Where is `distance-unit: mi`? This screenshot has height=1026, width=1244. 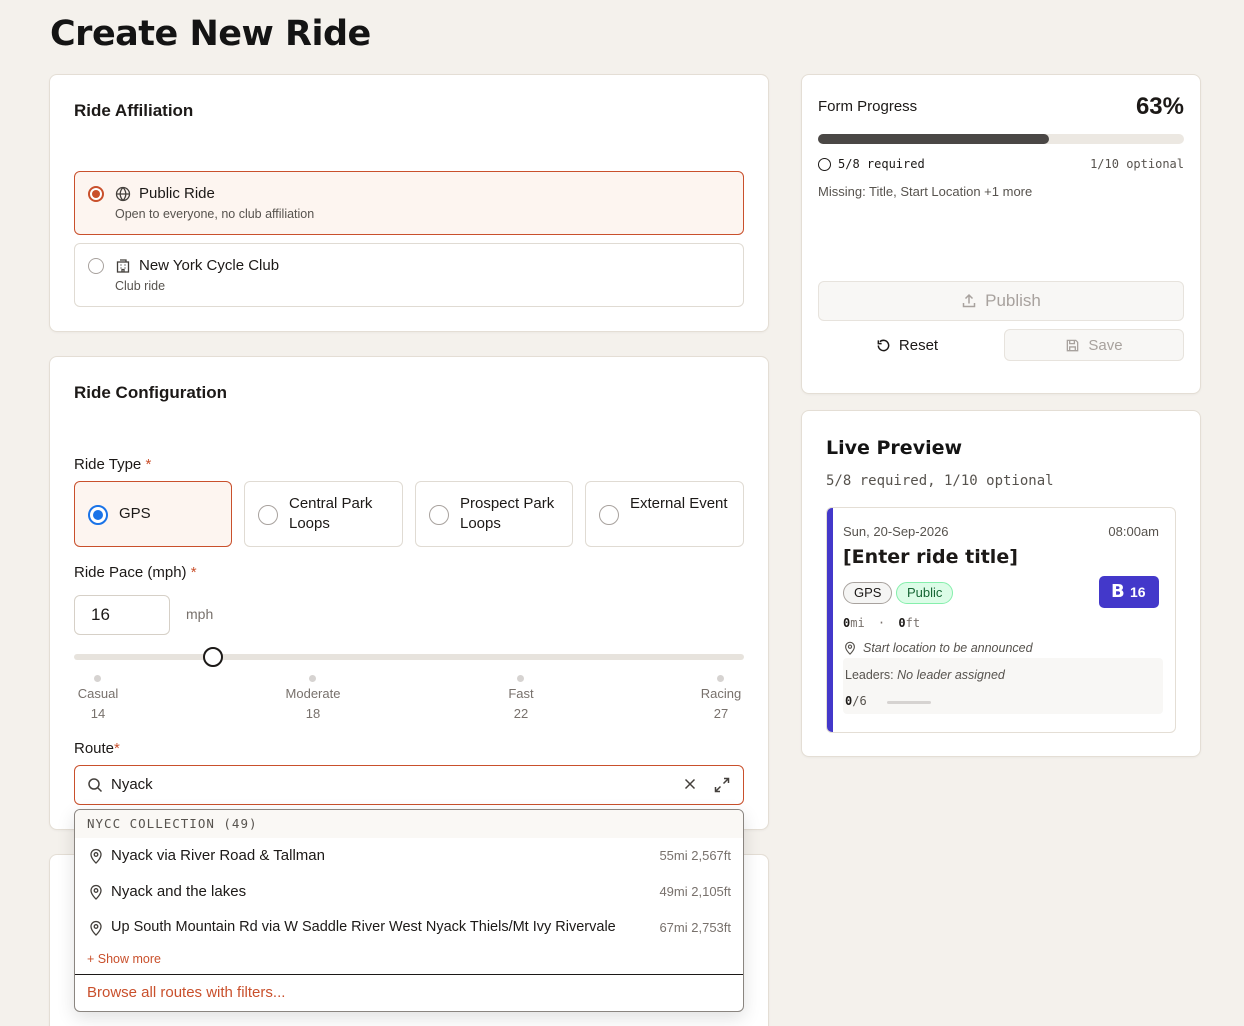 distance-unit: mi is located at coordinates (857, 623).